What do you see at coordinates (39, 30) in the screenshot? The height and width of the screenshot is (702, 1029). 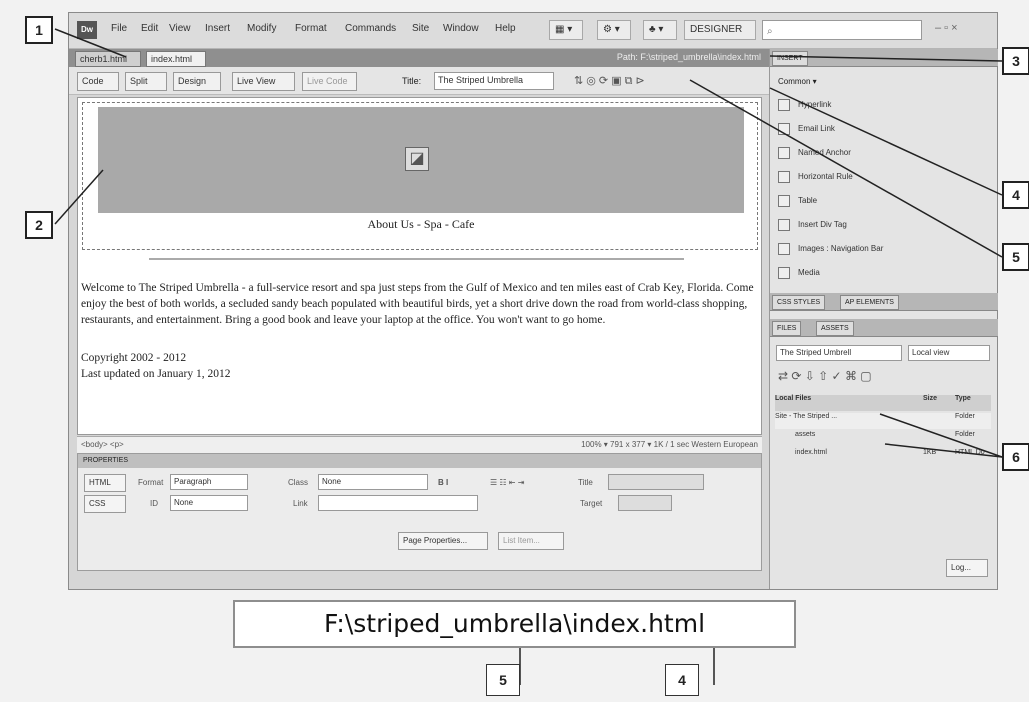 I see `callout-1: 1` at bounding box center [39, 30].